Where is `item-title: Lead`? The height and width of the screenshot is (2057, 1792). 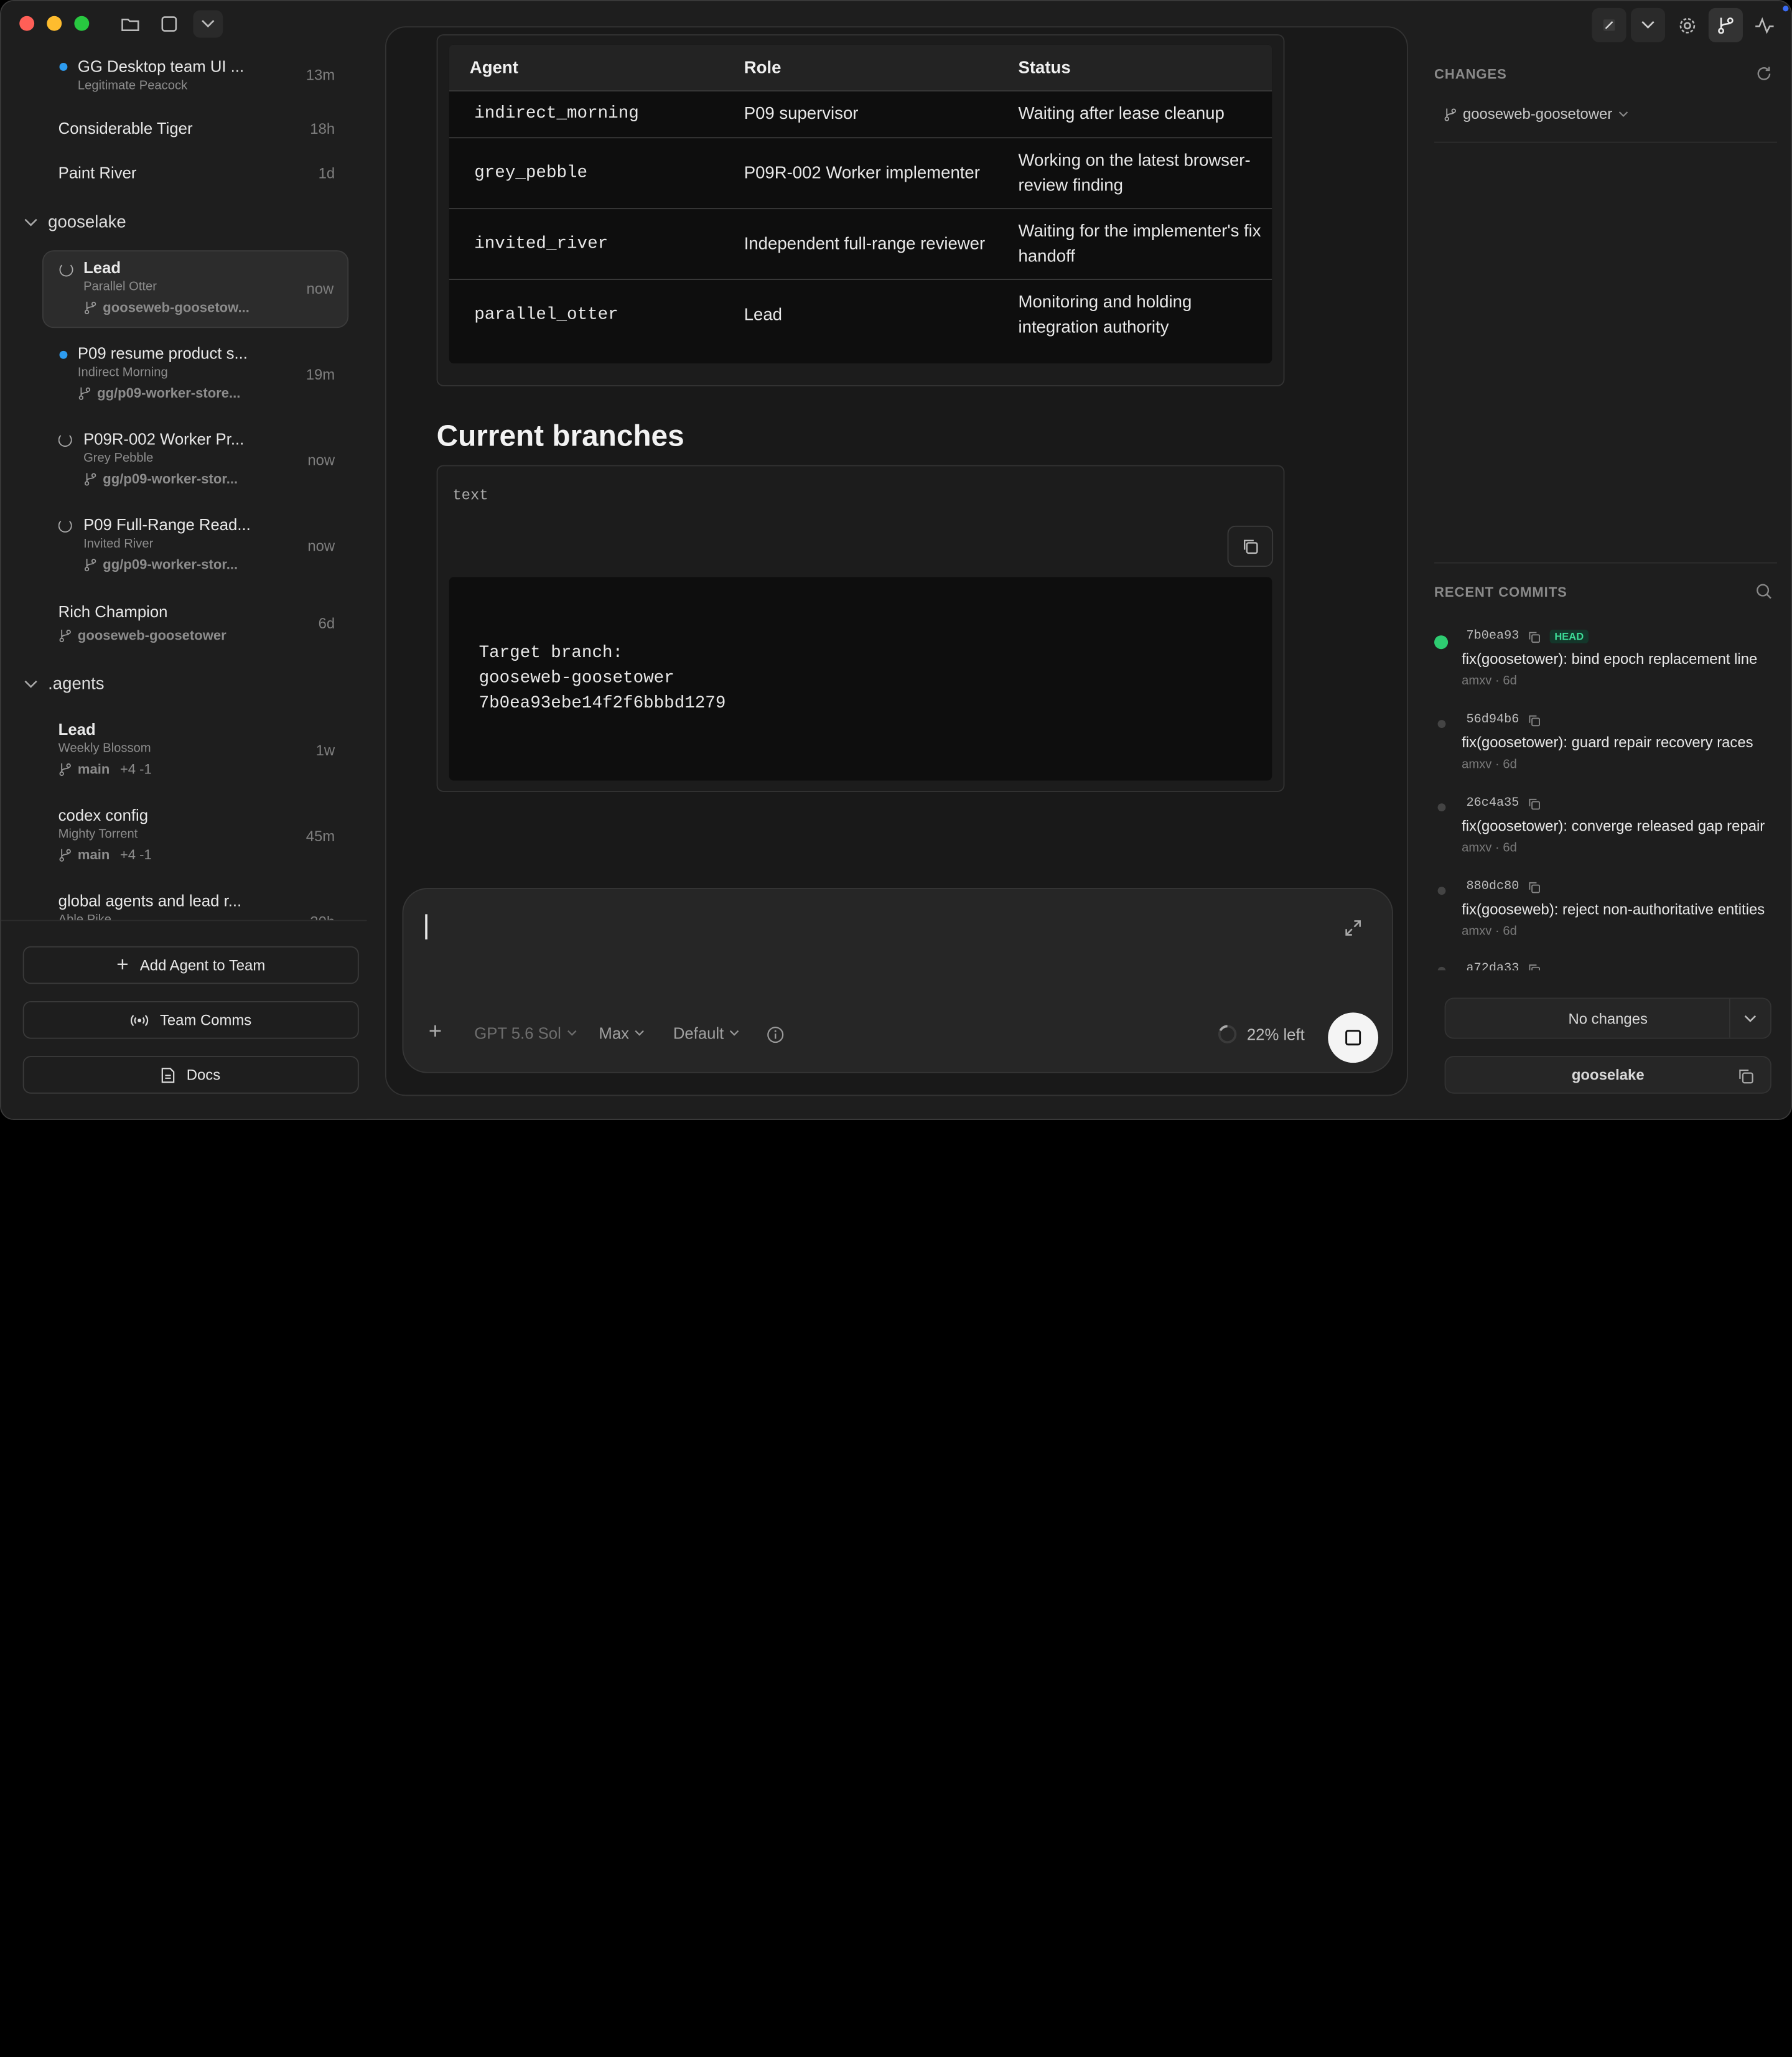 item-title: Lead is located at coordinates (77, 729).